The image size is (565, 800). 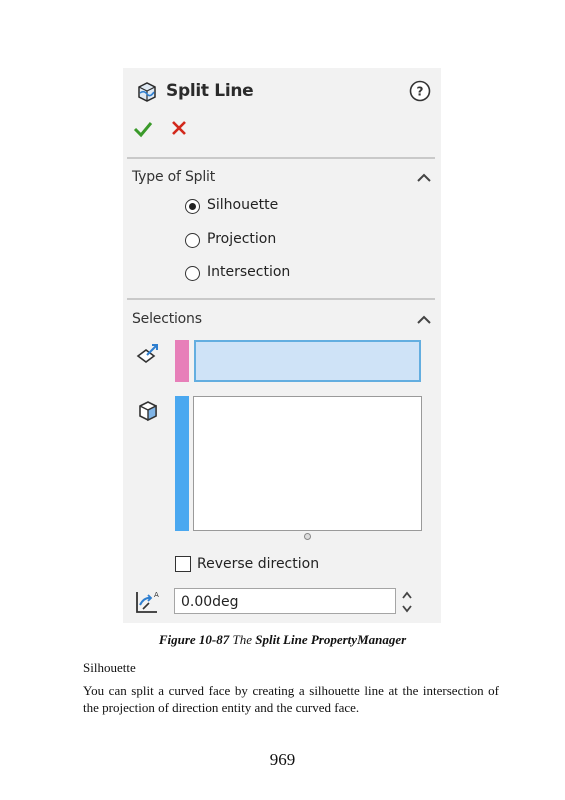 I want to click on faces-selection-box, so click(x=307, y=463).